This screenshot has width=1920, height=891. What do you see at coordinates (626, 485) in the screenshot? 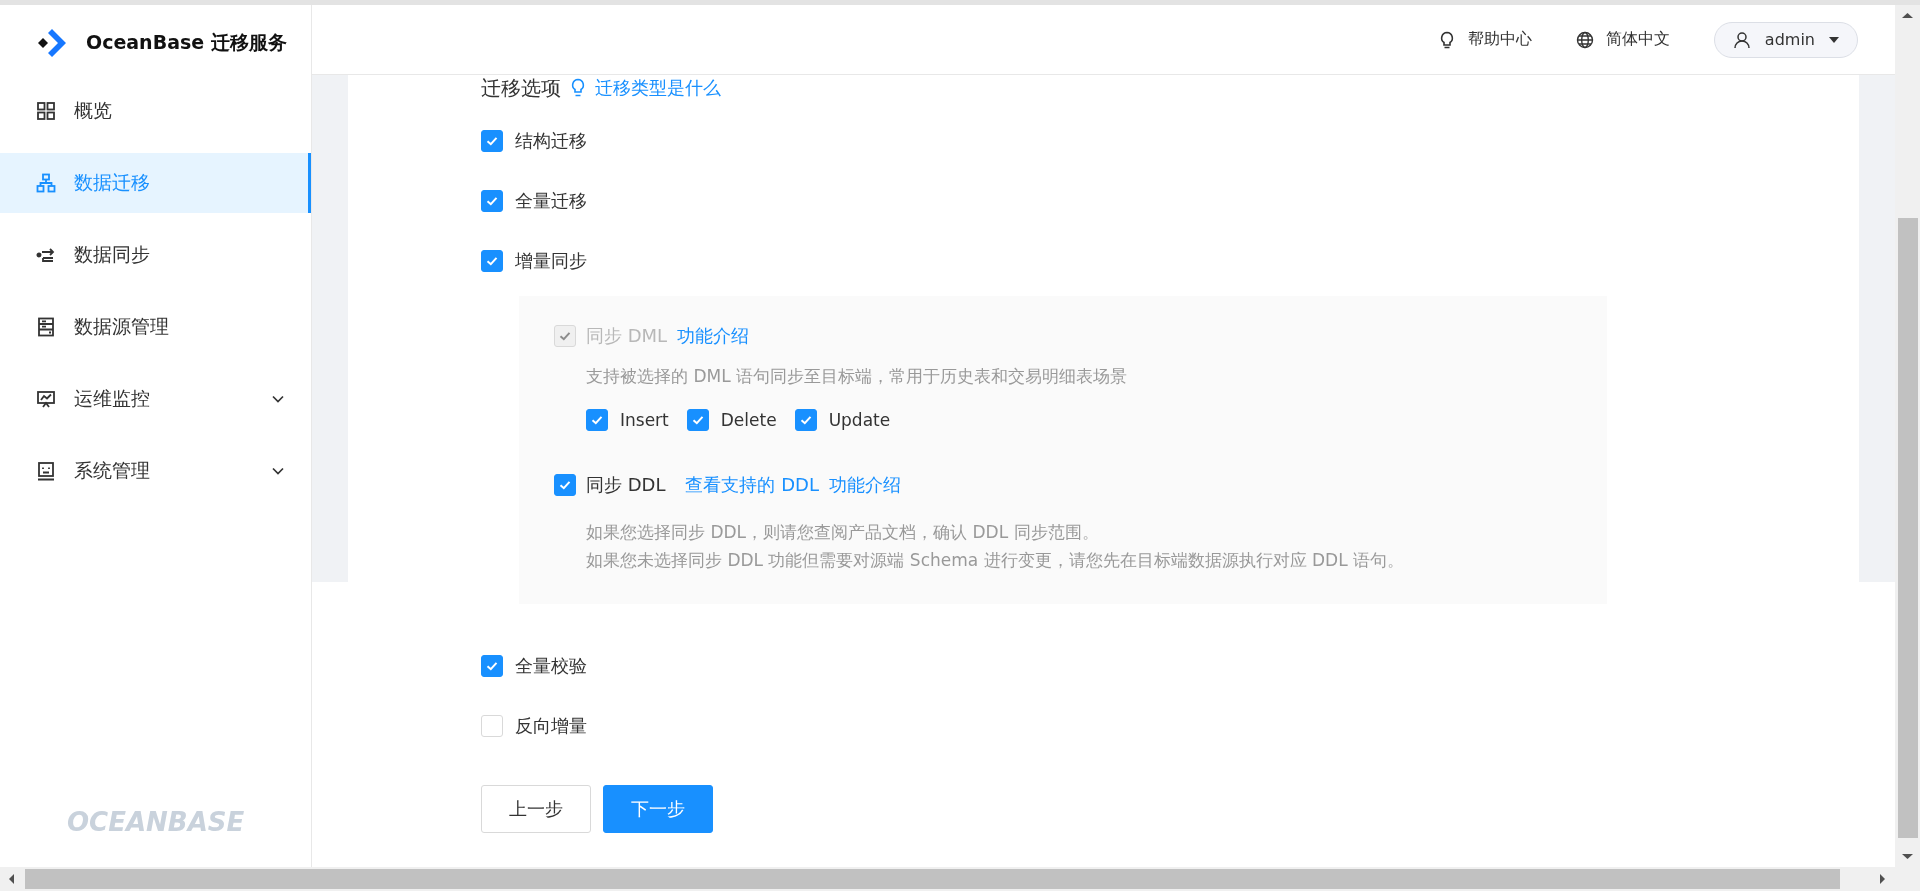
I see `checkbox-label: 同步 DDL` at bounding box center [626, 485].